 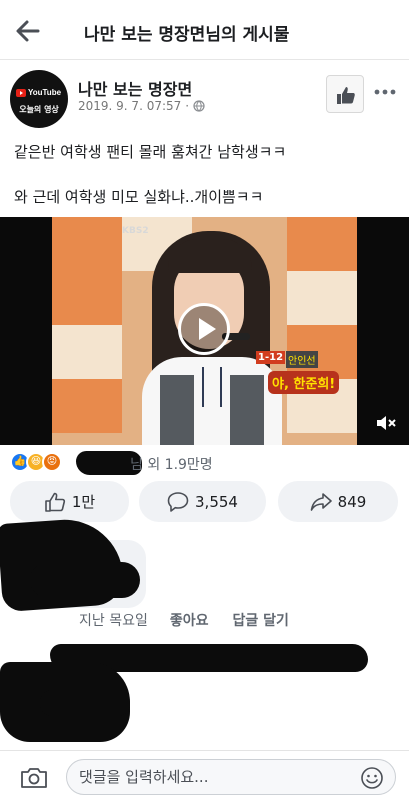 I want to click on video-caption: 1-12 안인선 야, 한준희!, so click(x=306, y=373).